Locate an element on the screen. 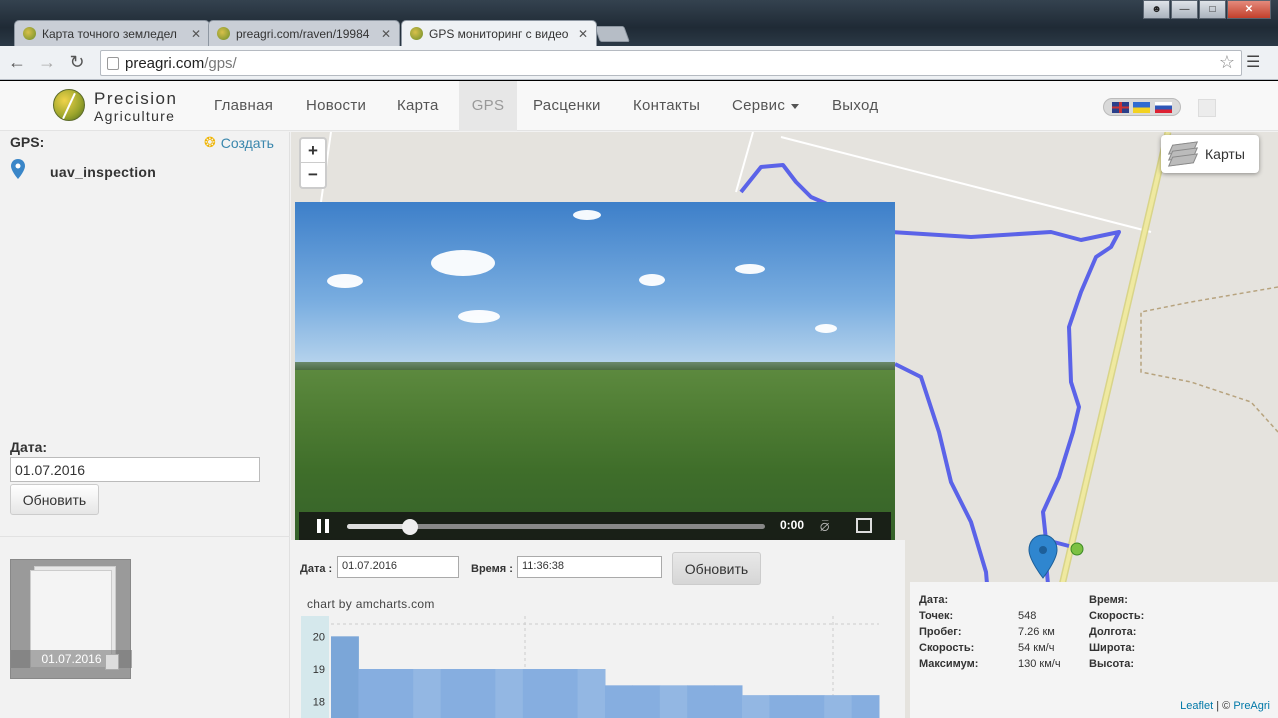 Image resolution: width=1278 pixels, height=718 pixels. url-path: /gps/ is located at coordinates (220, 63).